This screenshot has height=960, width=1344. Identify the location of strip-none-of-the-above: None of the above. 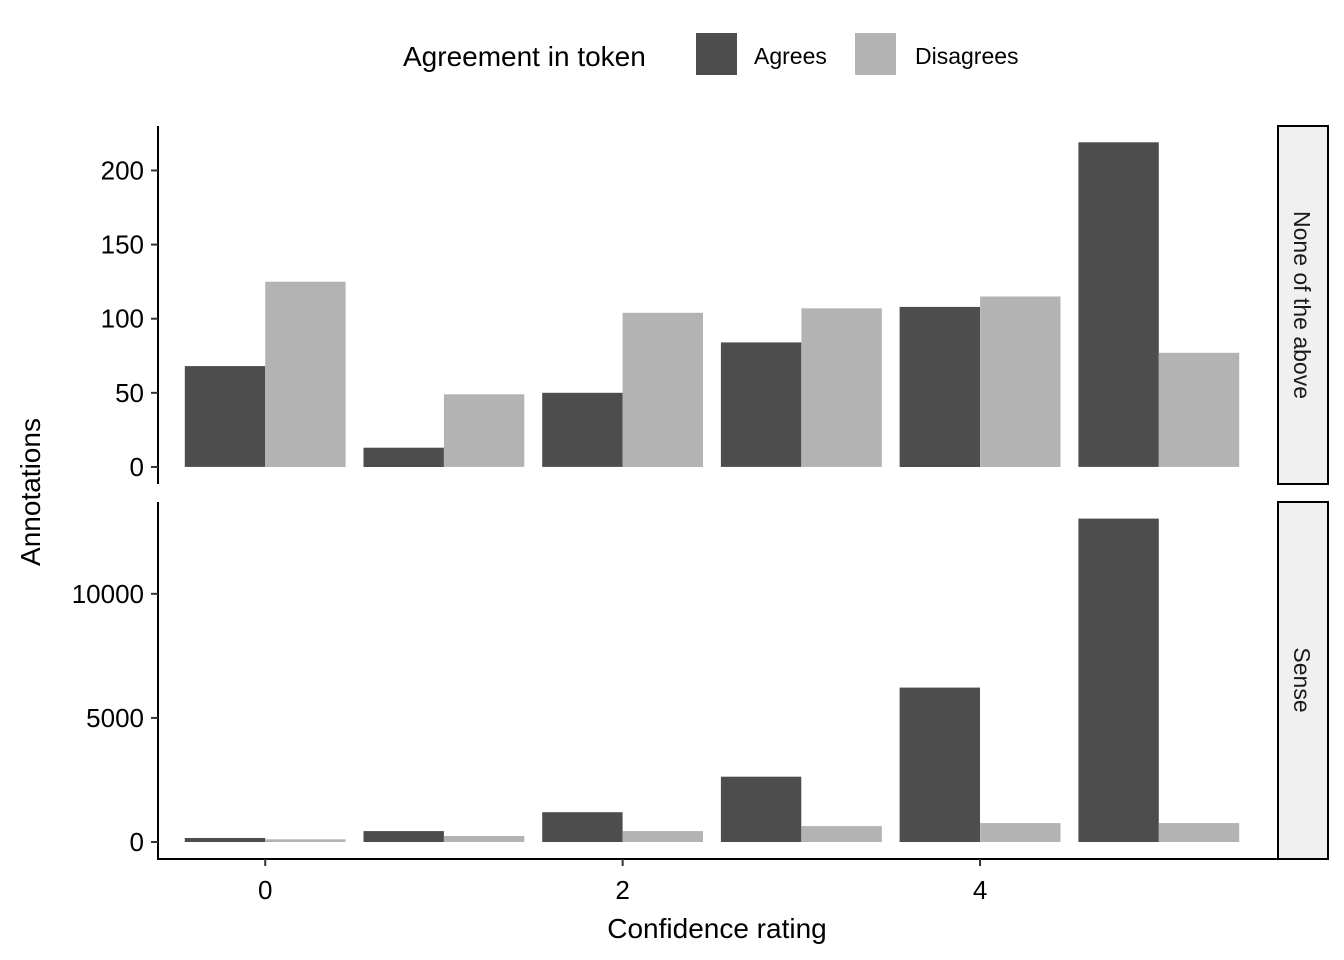
(1303, 305).